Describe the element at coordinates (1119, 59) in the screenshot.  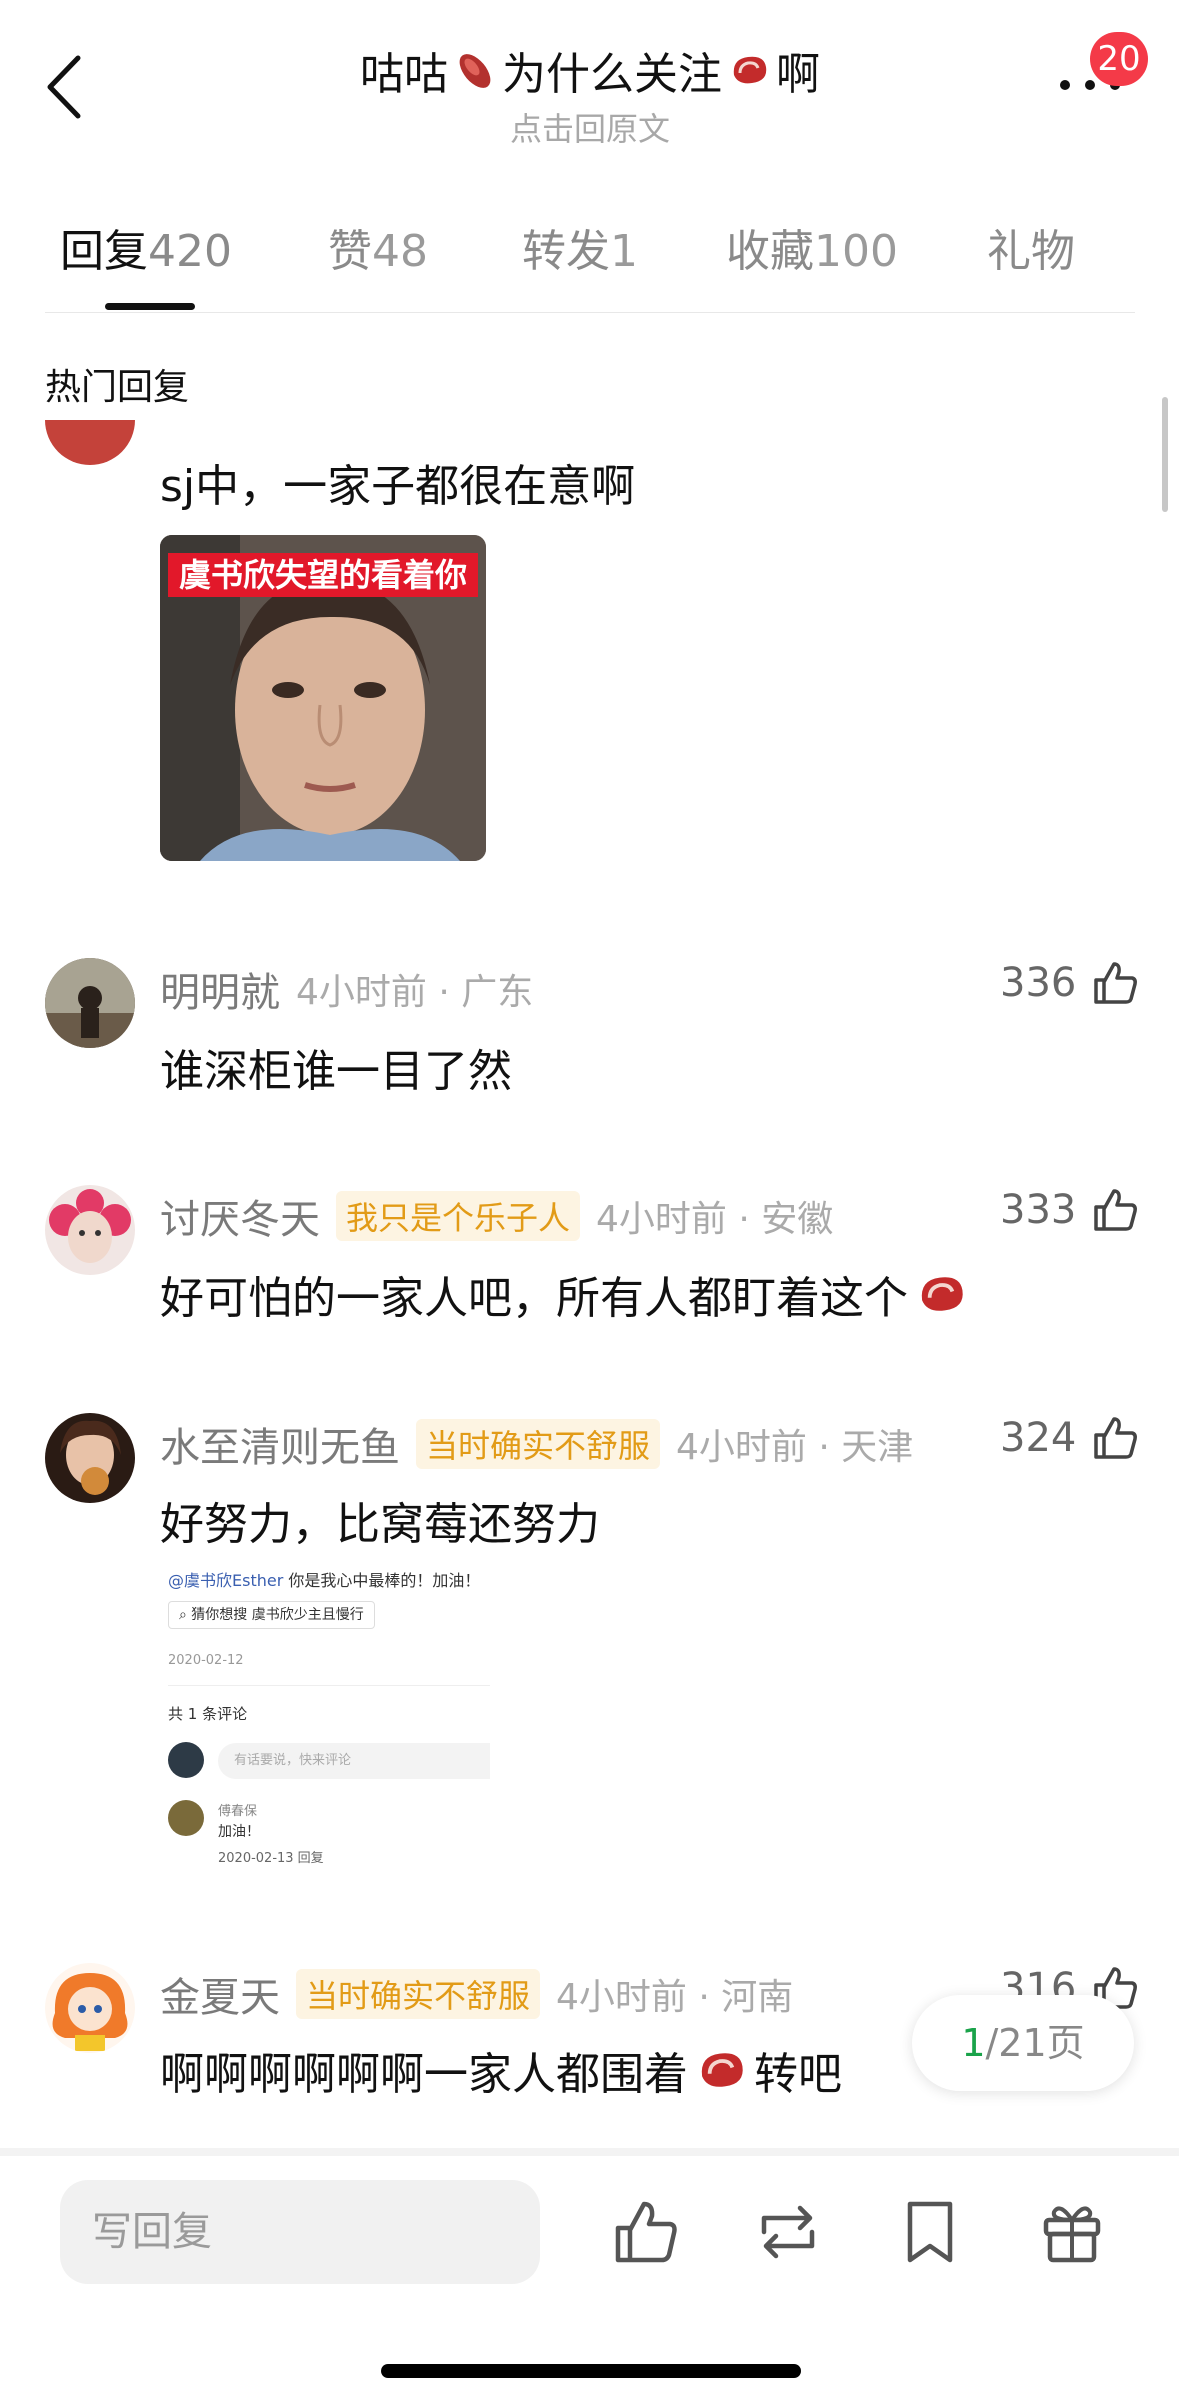
I see `notification-badge: 20` at that location.